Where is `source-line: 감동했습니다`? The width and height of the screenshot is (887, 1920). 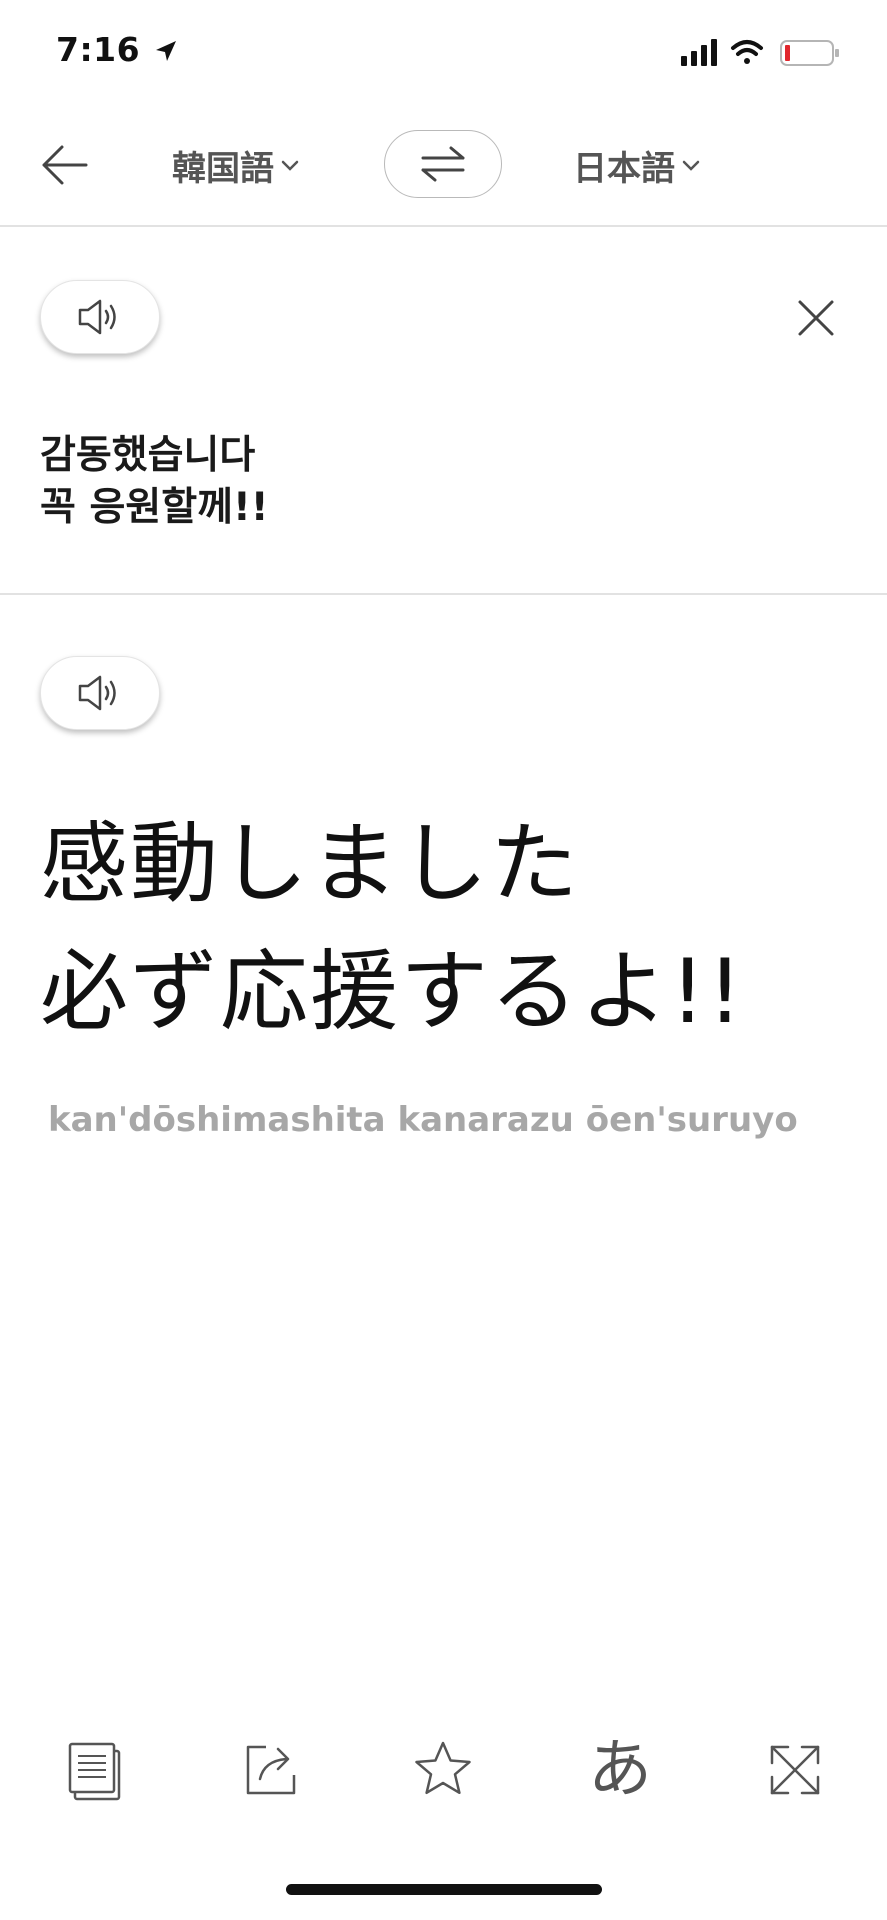 source-line: 감동했습니다 is located at coordinates (148, 455).